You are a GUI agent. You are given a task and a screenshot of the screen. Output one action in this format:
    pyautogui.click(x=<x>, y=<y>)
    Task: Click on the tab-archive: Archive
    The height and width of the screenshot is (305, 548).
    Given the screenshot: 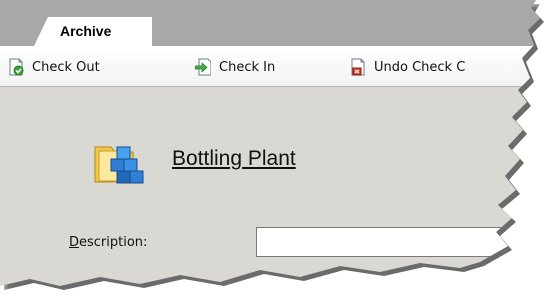 What is the action you would take?
    pyautogui.click(x=93, y=31)
    